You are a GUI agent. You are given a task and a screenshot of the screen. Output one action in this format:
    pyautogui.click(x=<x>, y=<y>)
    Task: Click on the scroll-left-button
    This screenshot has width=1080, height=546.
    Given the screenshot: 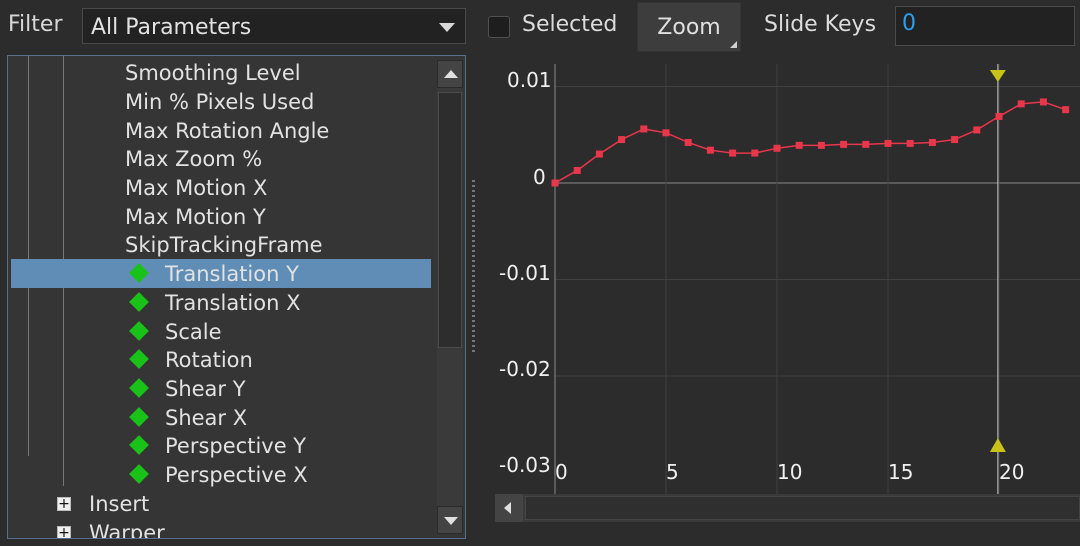 What is the action you would take?
    pyautogui.click(x=509, y=508)
    